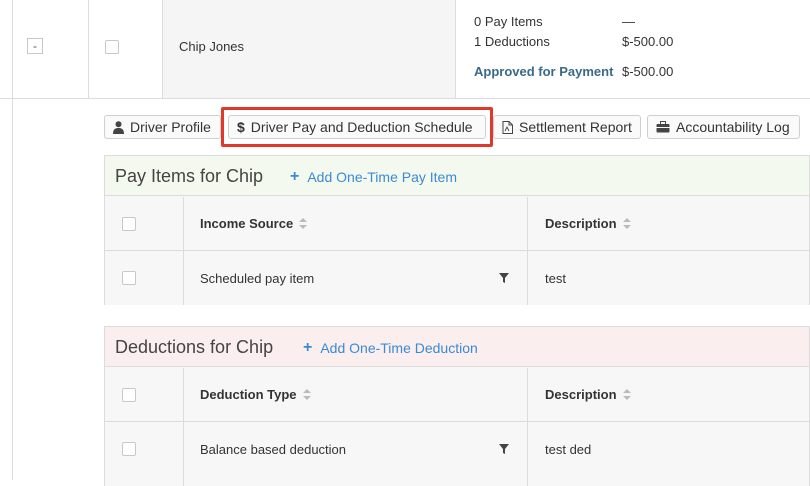  What do you see at coordinates (170, 127) in the screenshot?
I see `driver-profile-label: Driver Profile` at bounding box center [170, 127].